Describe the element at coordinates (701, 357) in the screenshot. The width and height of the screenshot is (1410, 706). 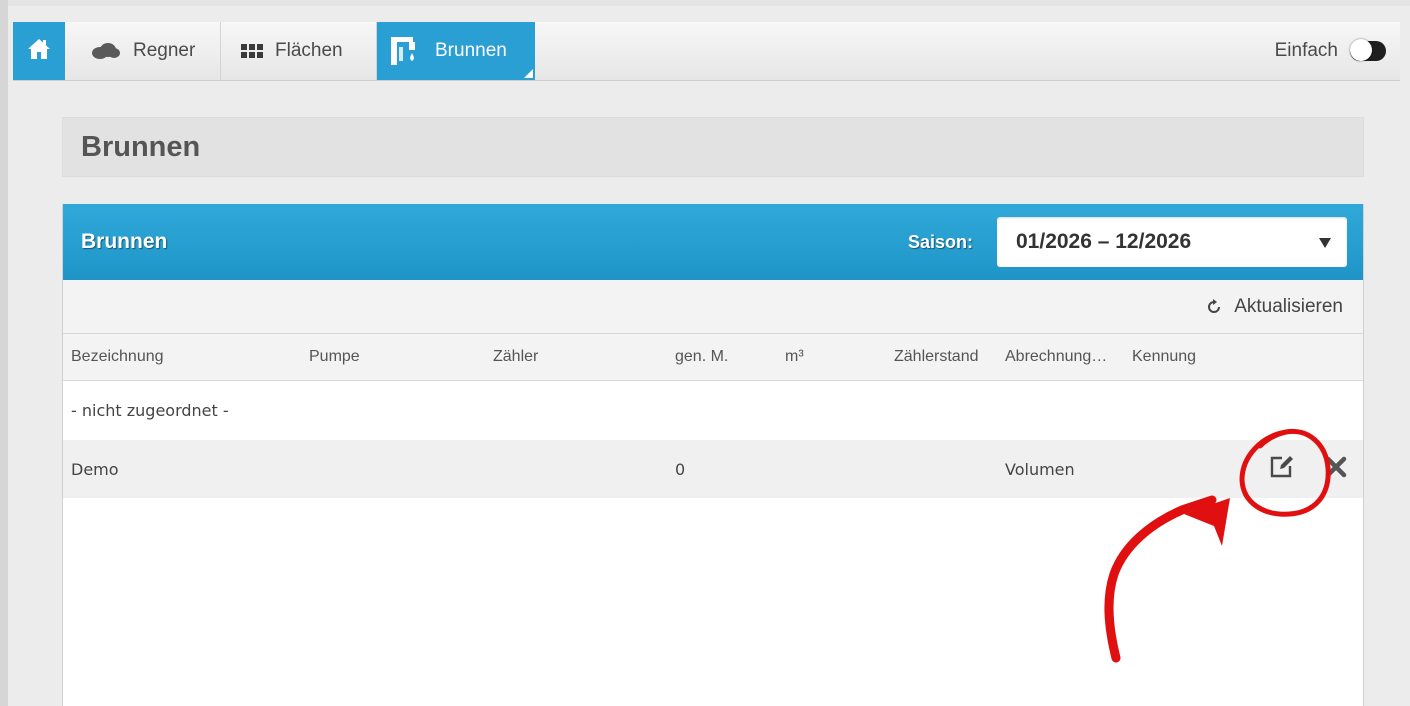
I see `column-header-gen-m: gen. M.` at that location.